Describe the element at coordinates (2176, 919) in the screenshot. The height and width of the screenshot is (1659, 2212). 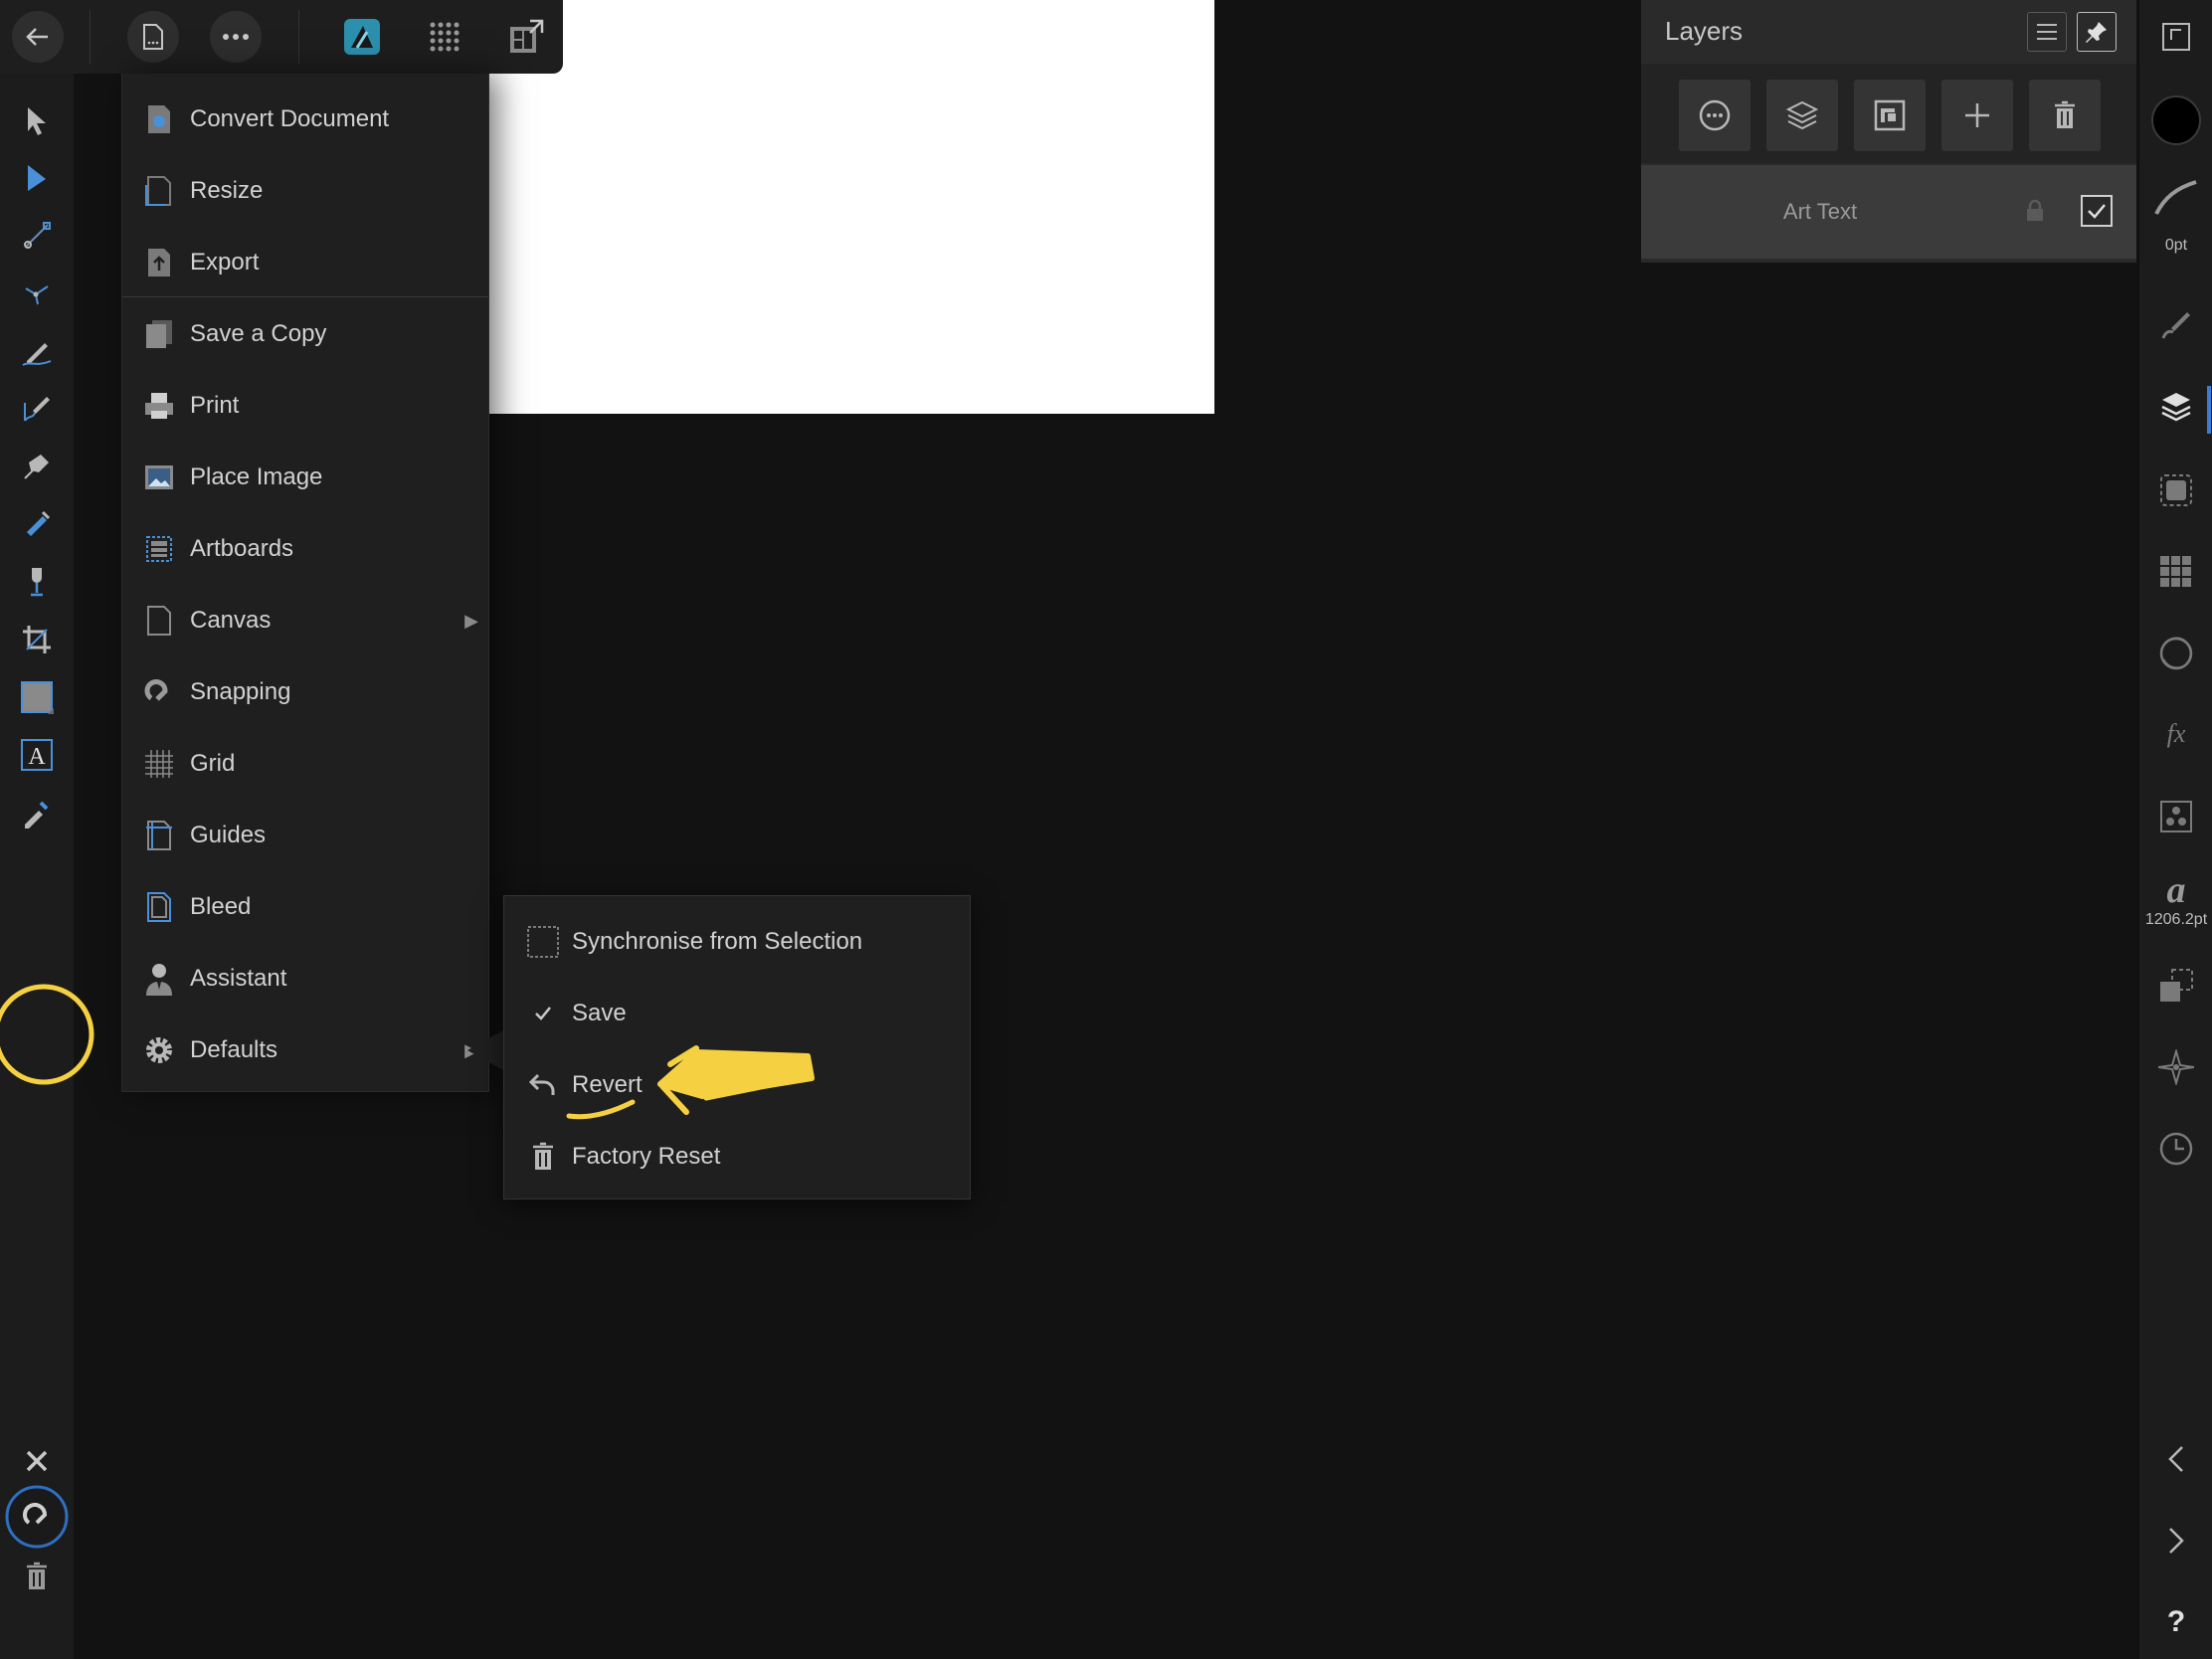
I see `font-size-label: 1206.2pt` at that location.